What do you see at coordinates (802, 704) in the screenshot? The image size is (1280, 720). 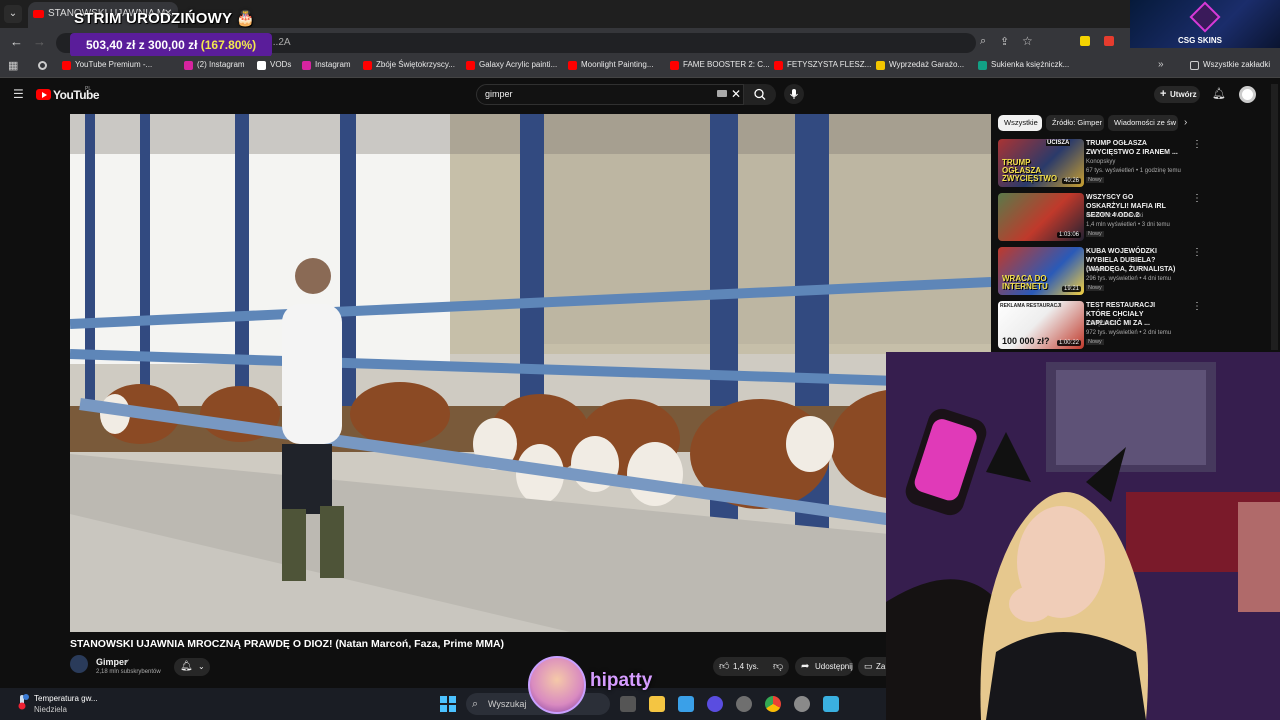 I see `settings-icon` at bounding box center [802, 704].